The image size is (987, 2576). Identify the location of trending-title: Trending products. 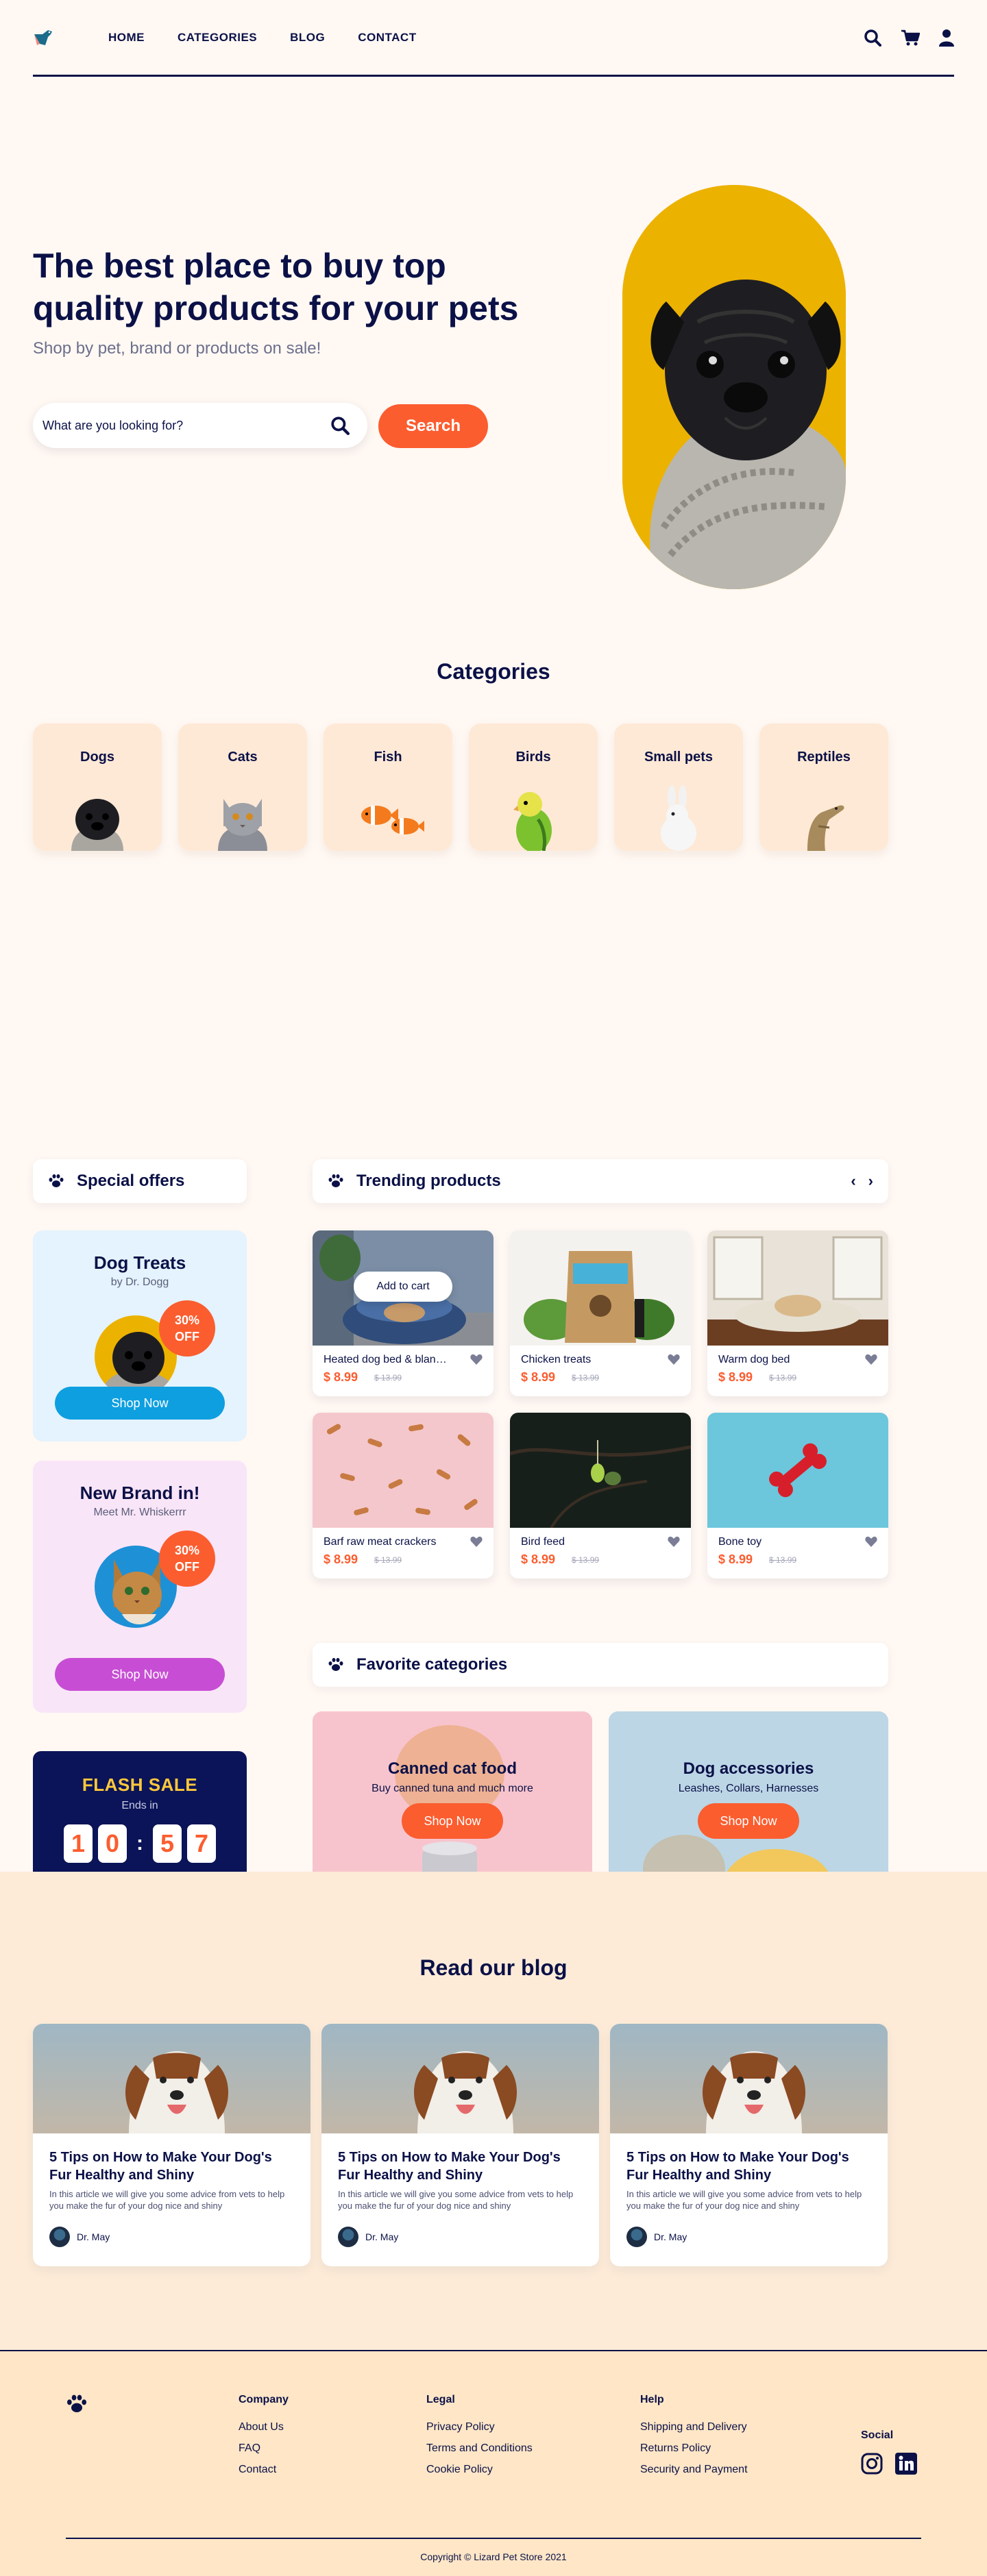
(428, 1181).